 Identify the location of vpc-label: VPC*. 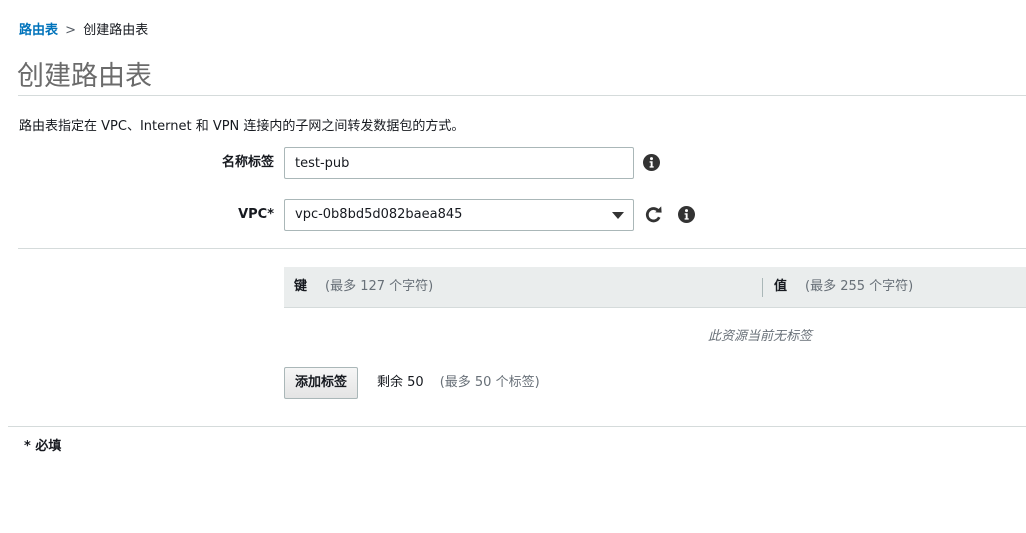
(256, 214).